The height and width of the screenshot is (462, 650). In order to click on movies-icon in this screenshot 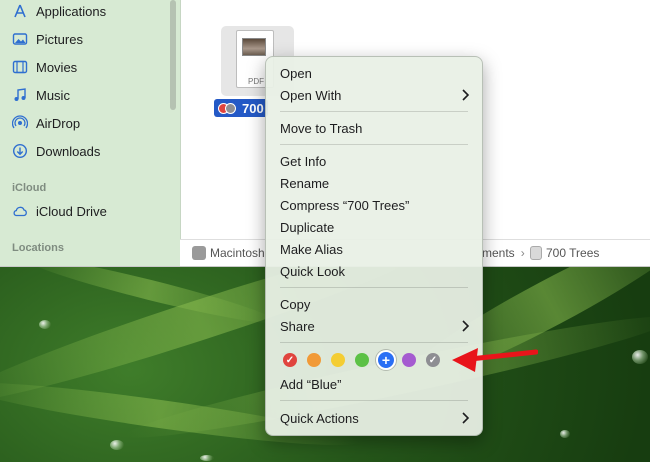, I will do `click(20, 67)`.